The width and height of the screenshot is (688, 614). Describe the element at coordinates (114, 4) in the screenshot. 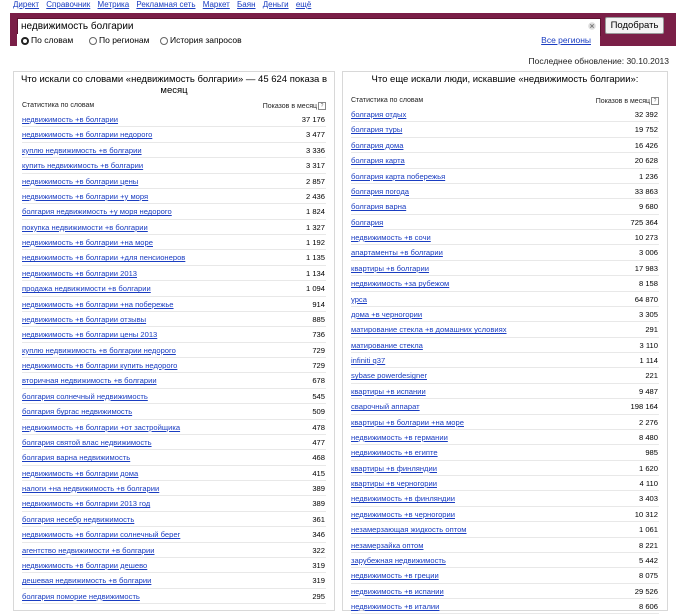

I see `nav-link-metrika: Метрика` at that location.